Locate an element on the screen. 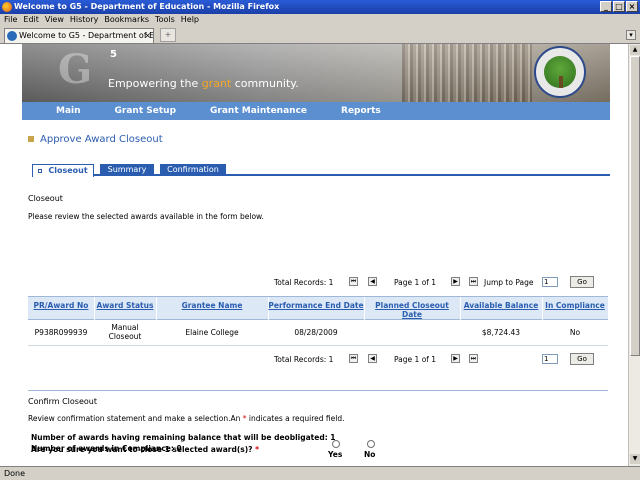 The height and width of the screenshot is (480, 640). tab-close-icon: × is located at coordinates (147, 36).